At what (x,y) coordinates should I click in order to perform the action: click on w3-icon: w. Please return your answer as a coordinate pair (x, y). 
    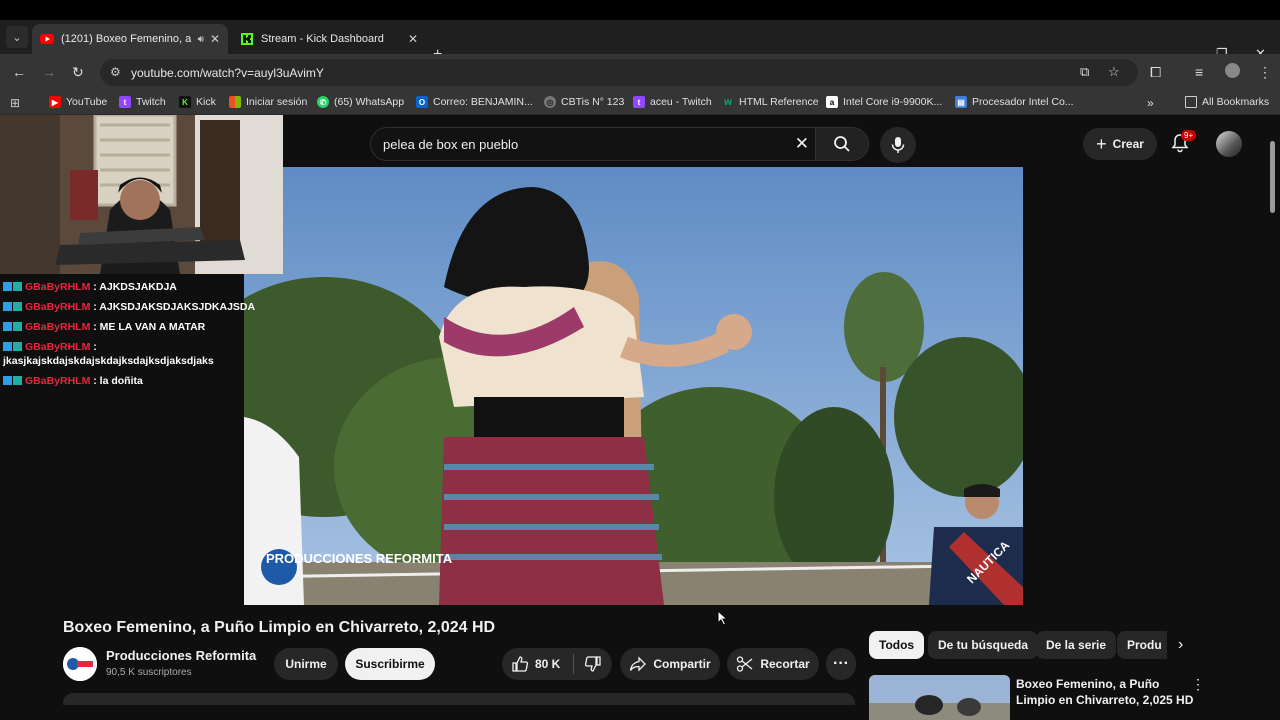
    Looking at the image, I should click on (728, 102).